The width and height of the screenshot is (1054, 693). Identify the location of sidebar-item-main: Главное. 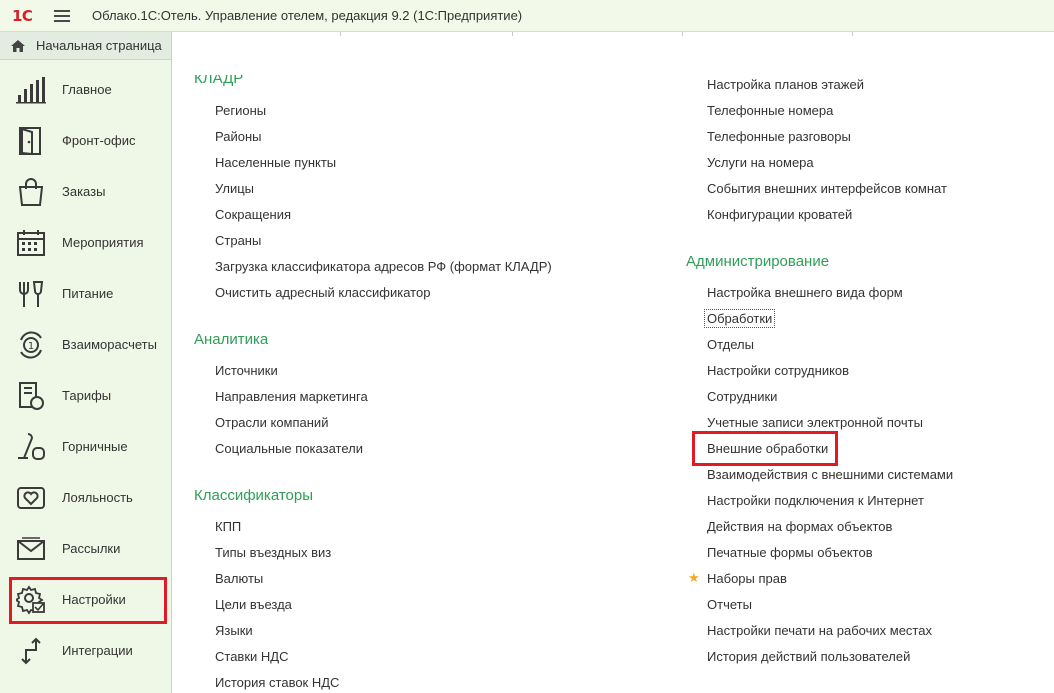
(86, 89).